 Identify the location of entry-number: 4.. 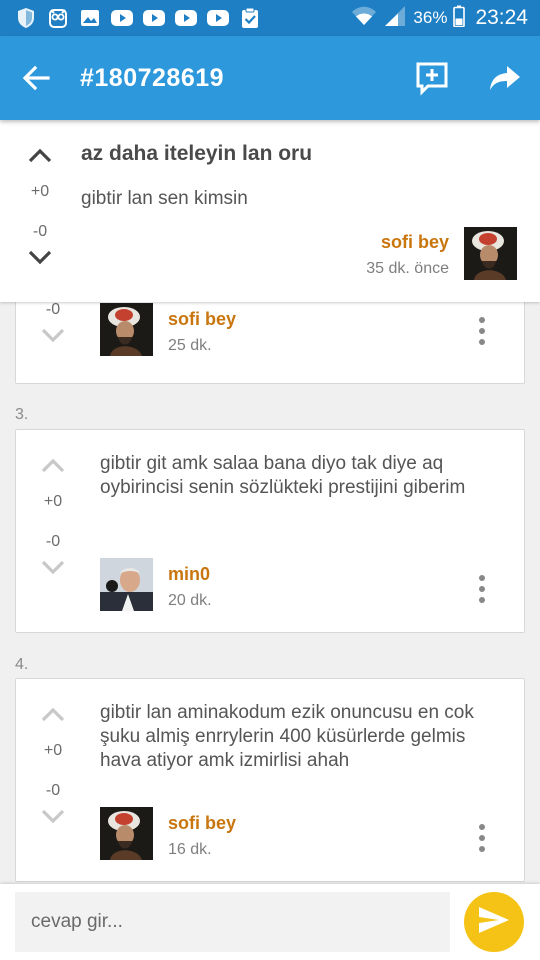
(22, 664).